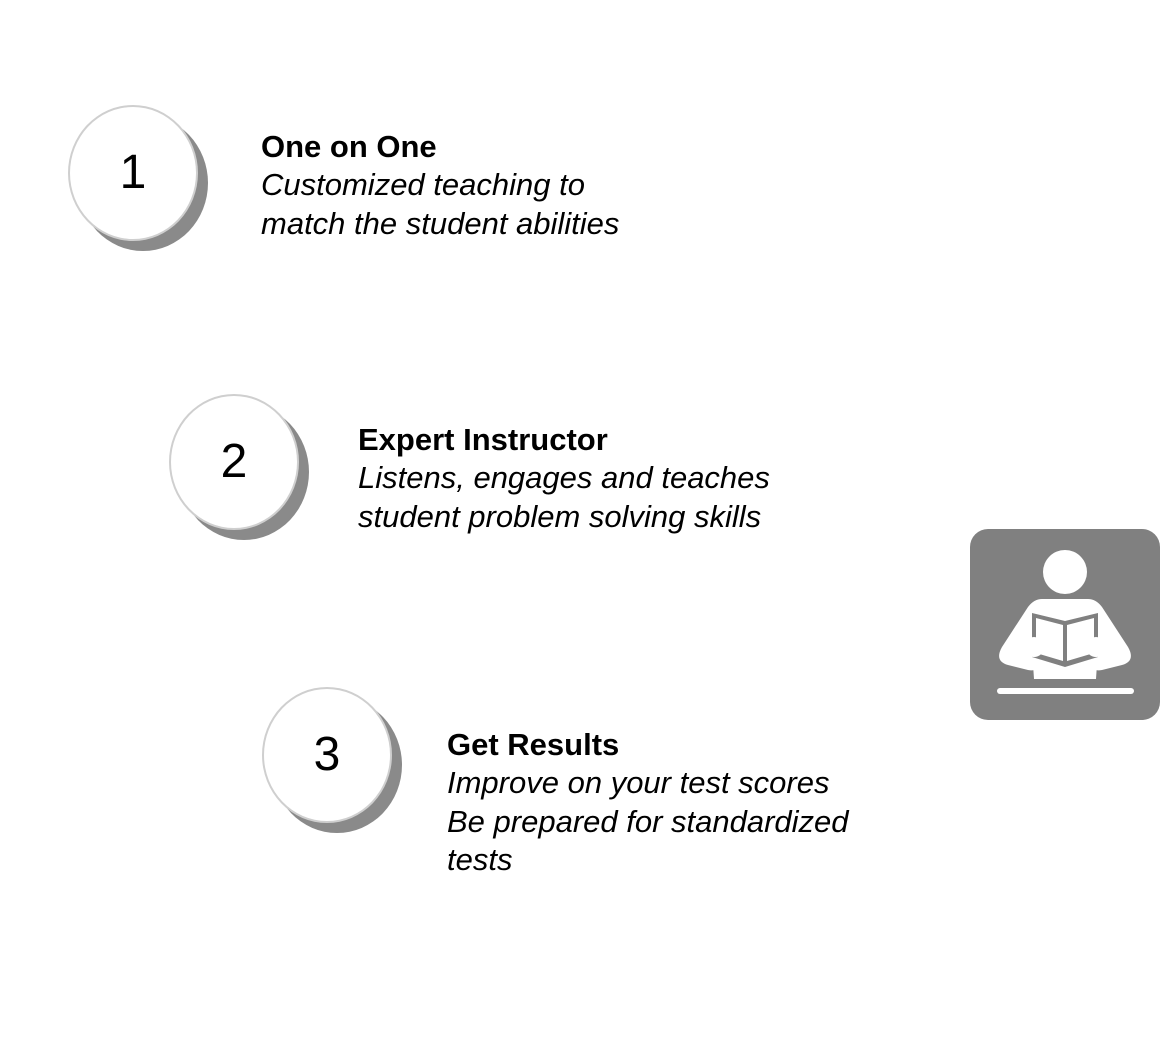 This screenshot has height=1056, width=1172. Describe the element at coordinates (440, 223) in the screenshot. I see `step-1-description-line-2: match the student abilities` at that location.